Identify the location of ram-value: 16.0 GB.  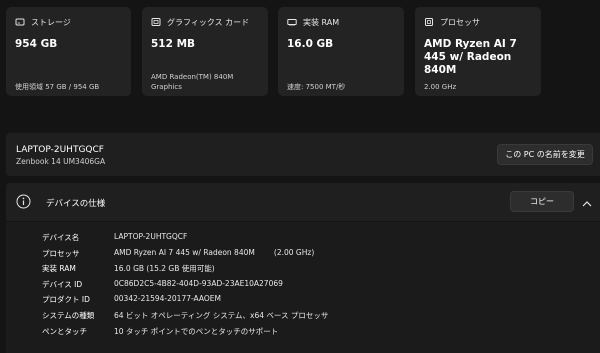
(310, 44).